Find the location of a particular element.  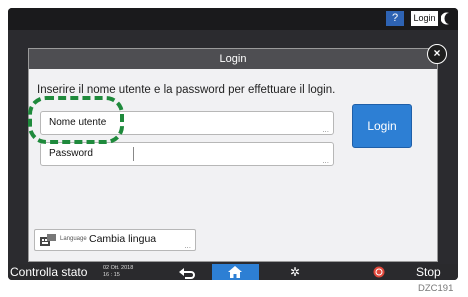

login-button: Login is located at coordinates (382, 126).